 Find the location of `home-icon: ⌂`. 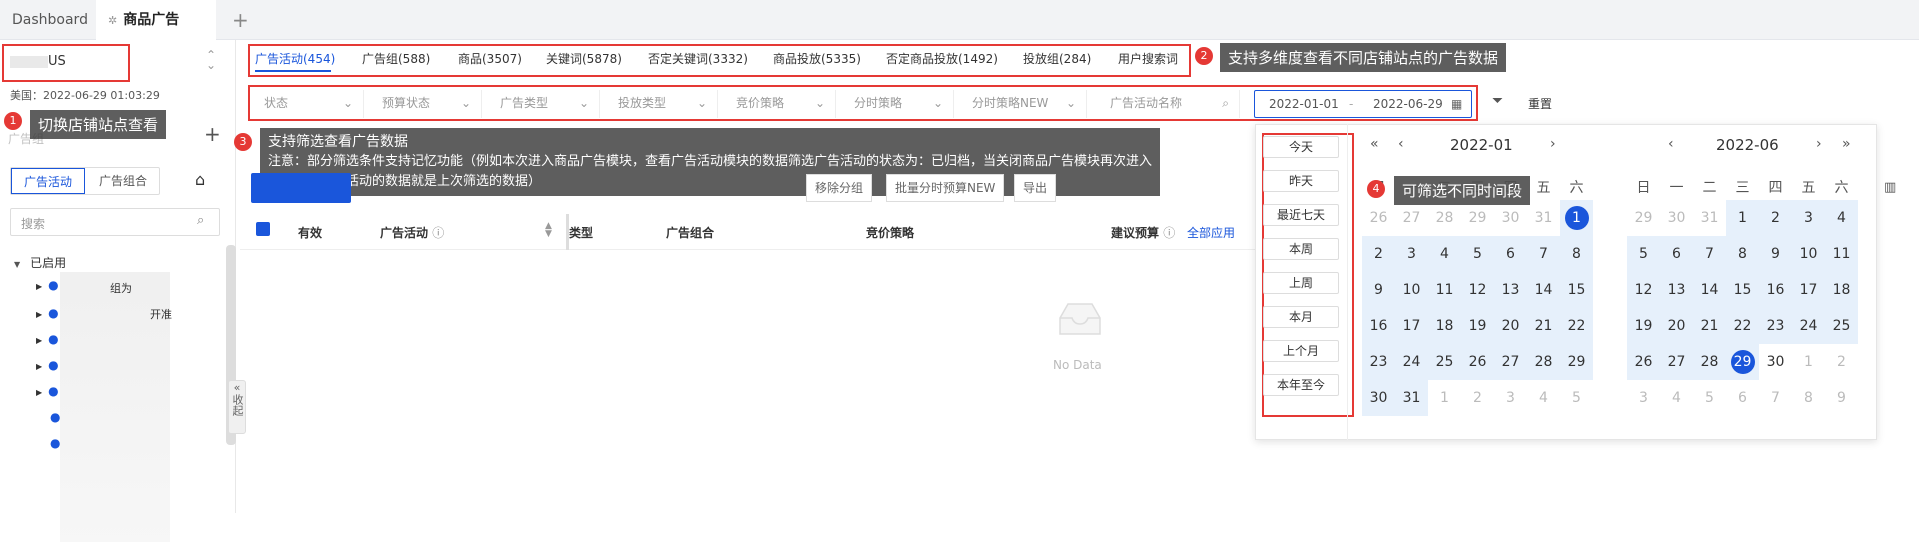

home-icon: ⌂ is located at coordinates (200, 179).